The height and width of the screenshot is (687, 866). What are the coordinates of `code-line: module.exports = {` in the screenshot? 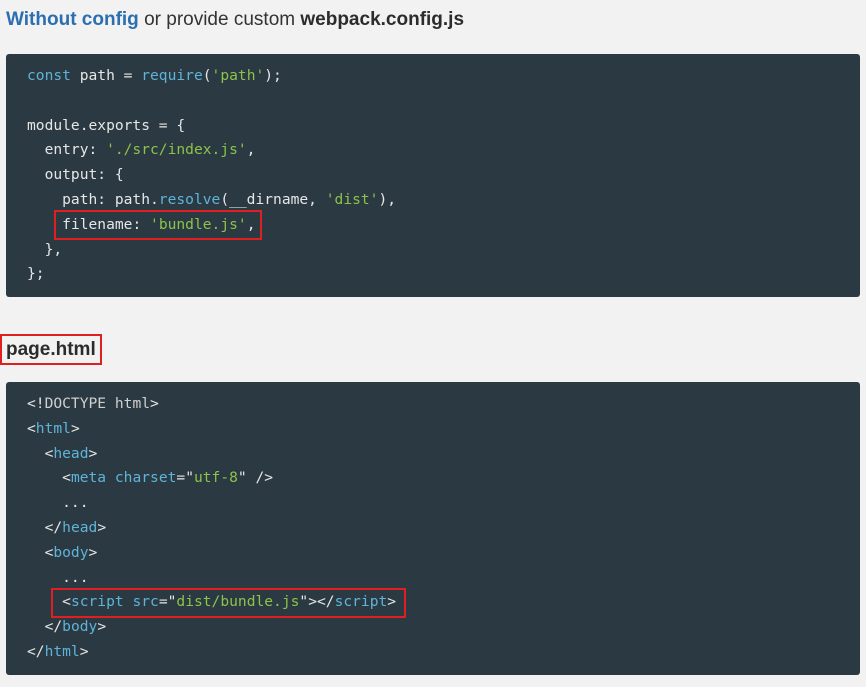 It's located at (211, 126).